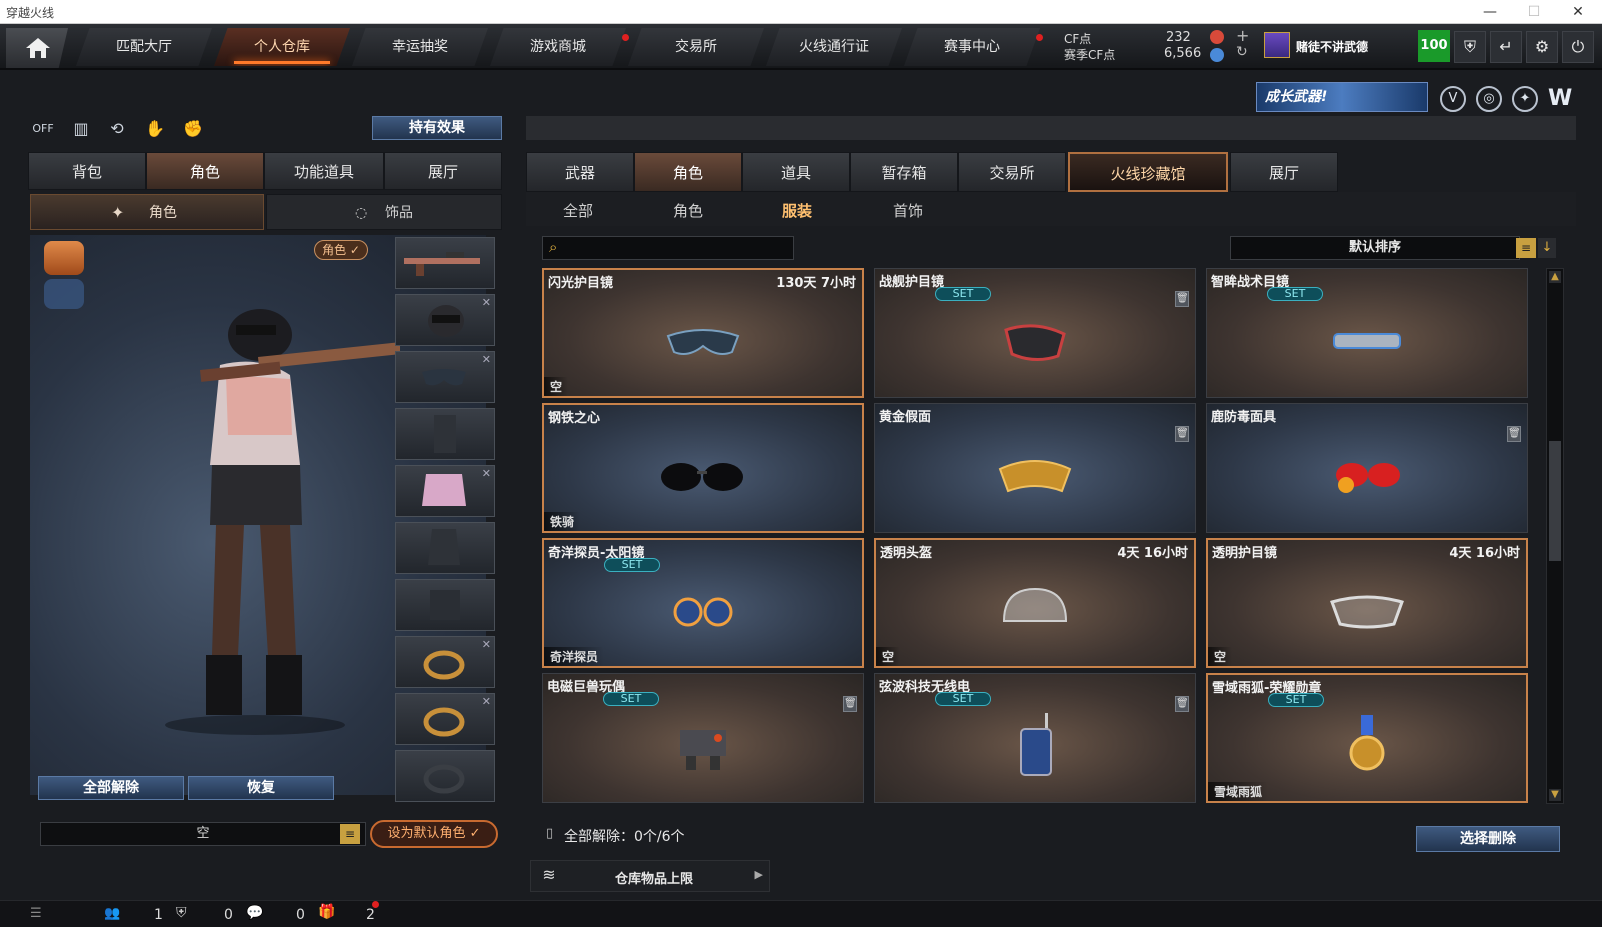 Image resolution: width=1602 pixels, height=927 pixels. What do you see at coordinates (324, 171) in the screenshot?
I see `tab-functional-items: 功能道具` at bounding box center [324, 171].